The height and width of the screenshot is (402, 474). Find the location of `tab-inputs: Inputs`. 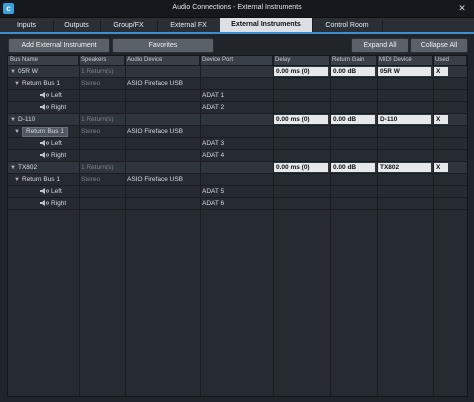

tab-inputs: Inputs is located at coordinates (27, 26).